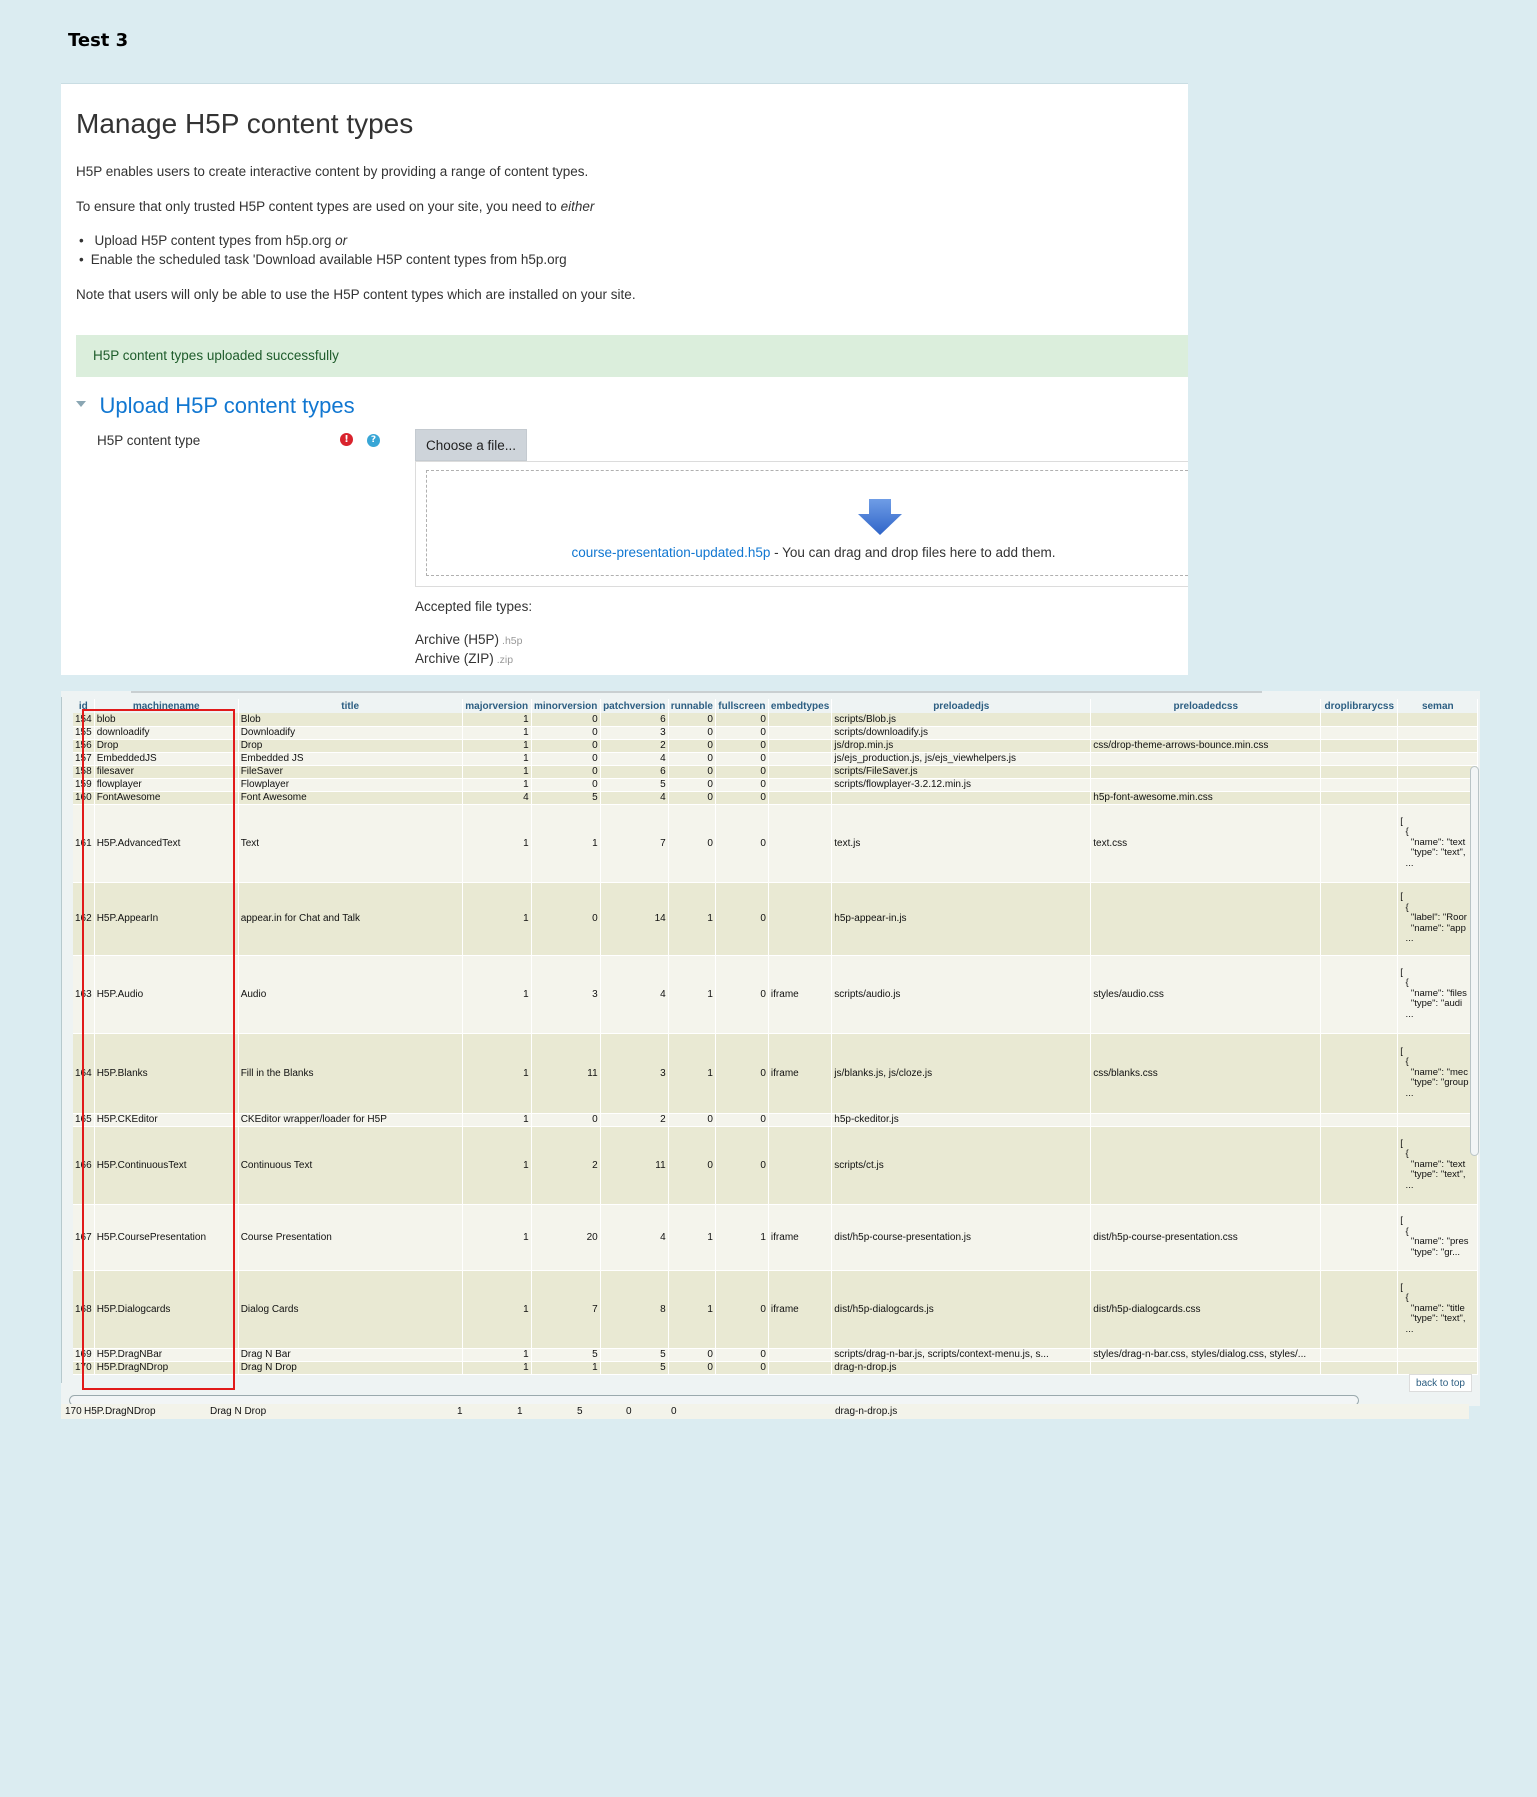 This screenshot has width=1537, height=1797. What do you see at coordinates (634, 706) in the screenshot?
I see `column-header: patchversion` at bounding box center [634, 706].